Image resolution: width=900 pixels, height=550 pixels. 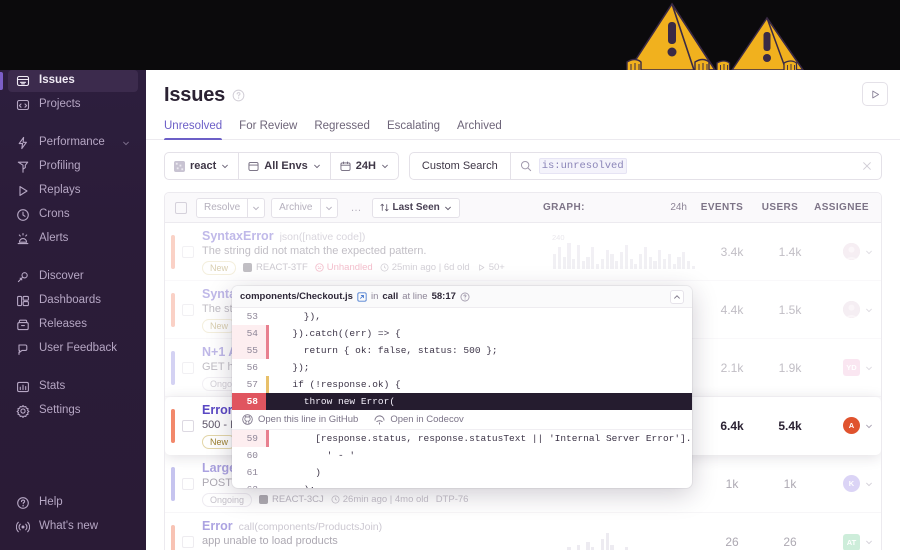 I want to click on search-input: is:unresolved, so click(x=696, y=166).